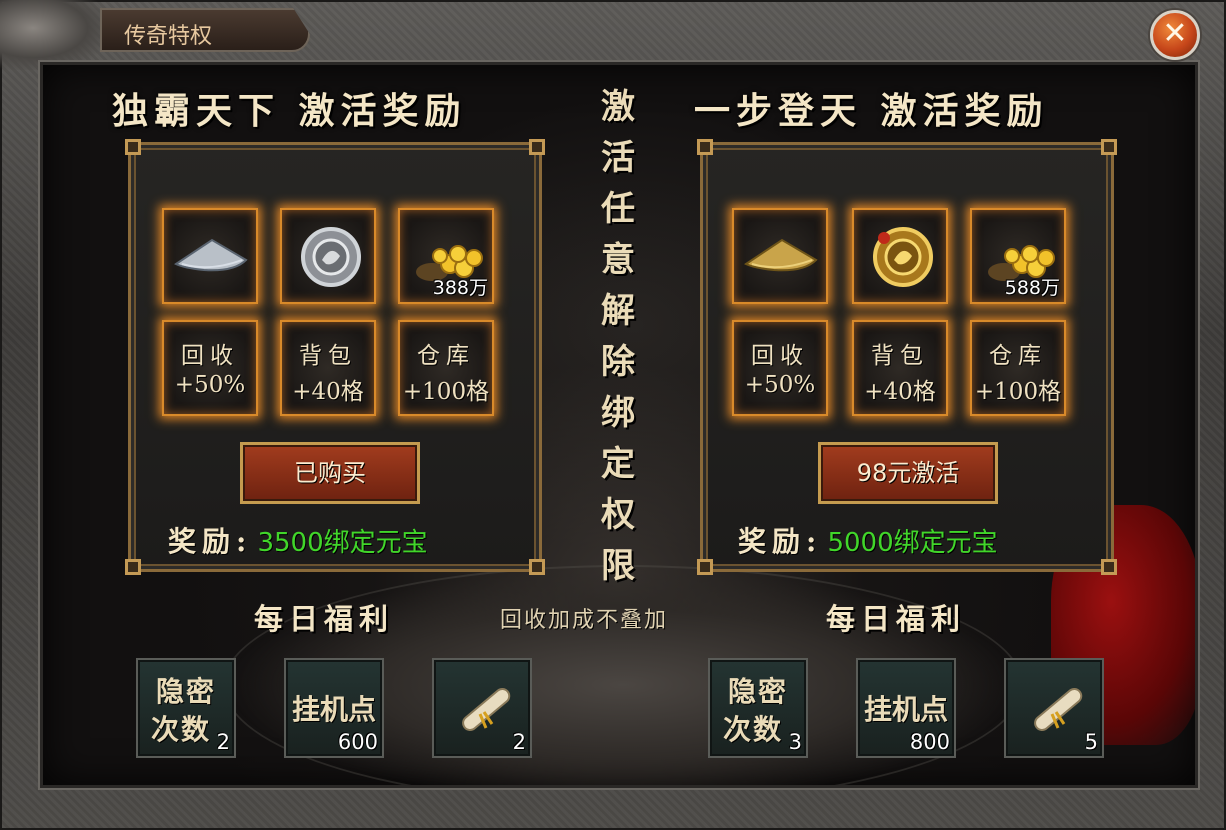 The width and height of the screenshot is (1226, 830). Describe the element at coordinates (618, 464) in the screenshot. I see `notice-char: 定` at that location.